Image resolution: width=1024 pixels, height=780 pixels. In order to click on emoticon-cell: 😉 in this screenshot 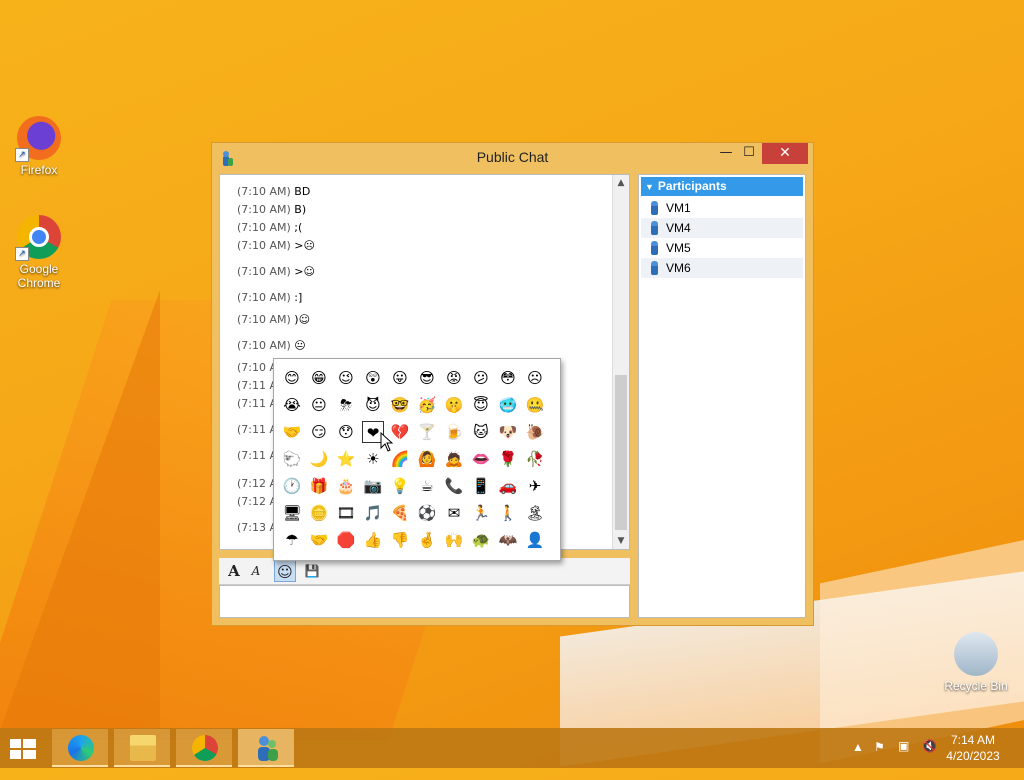, I will do `click(346, 378)`.